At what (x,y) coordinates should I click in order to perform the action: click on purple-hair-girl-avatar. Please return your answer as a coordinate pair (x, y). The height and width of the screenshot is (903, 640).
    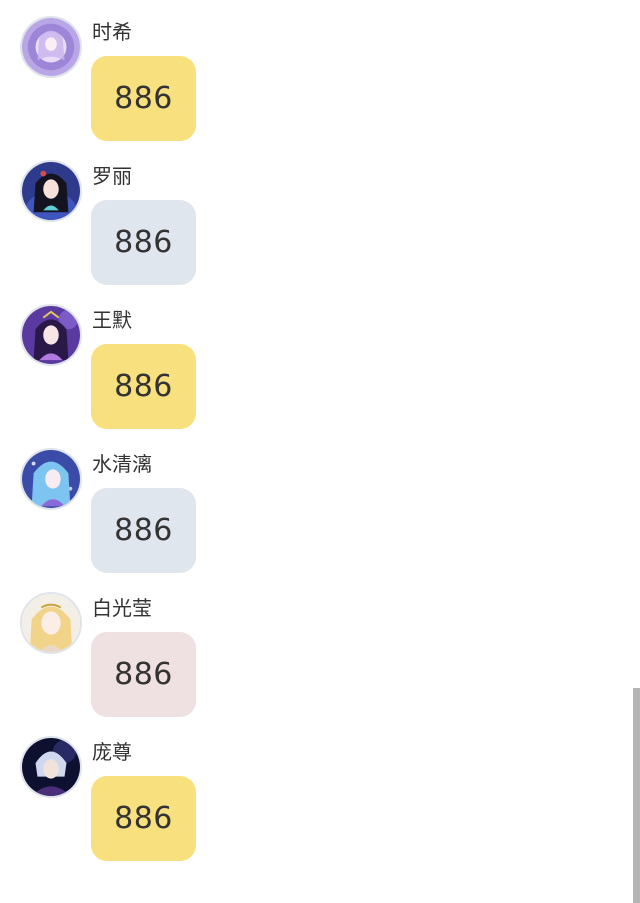
    Looking at the image, I should click on (51, 47).